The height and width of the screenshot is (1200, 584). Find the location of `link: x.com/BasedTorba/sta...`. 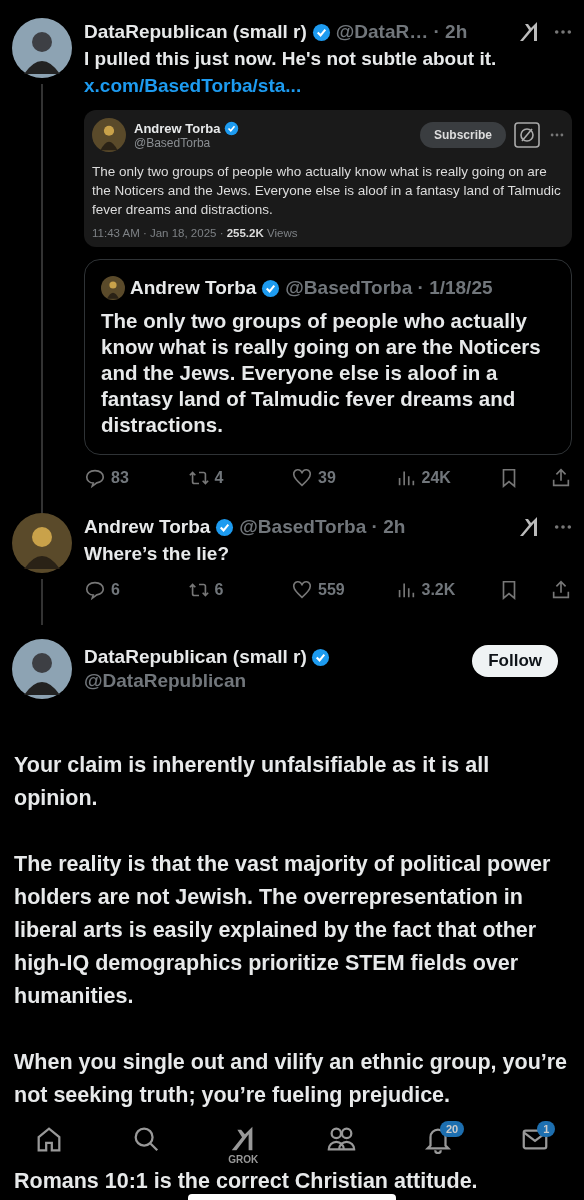

link: x.com/BasedTorba/sta... is located at coordinates (193, 86).